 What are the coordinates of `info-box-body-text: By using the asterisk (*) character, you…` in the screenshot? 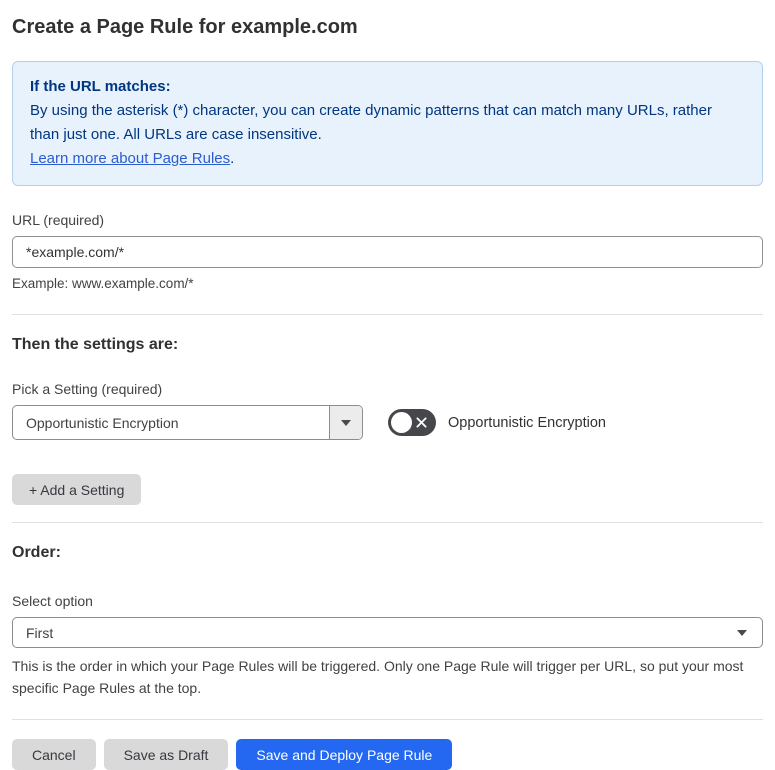 It's located at (371, 122).